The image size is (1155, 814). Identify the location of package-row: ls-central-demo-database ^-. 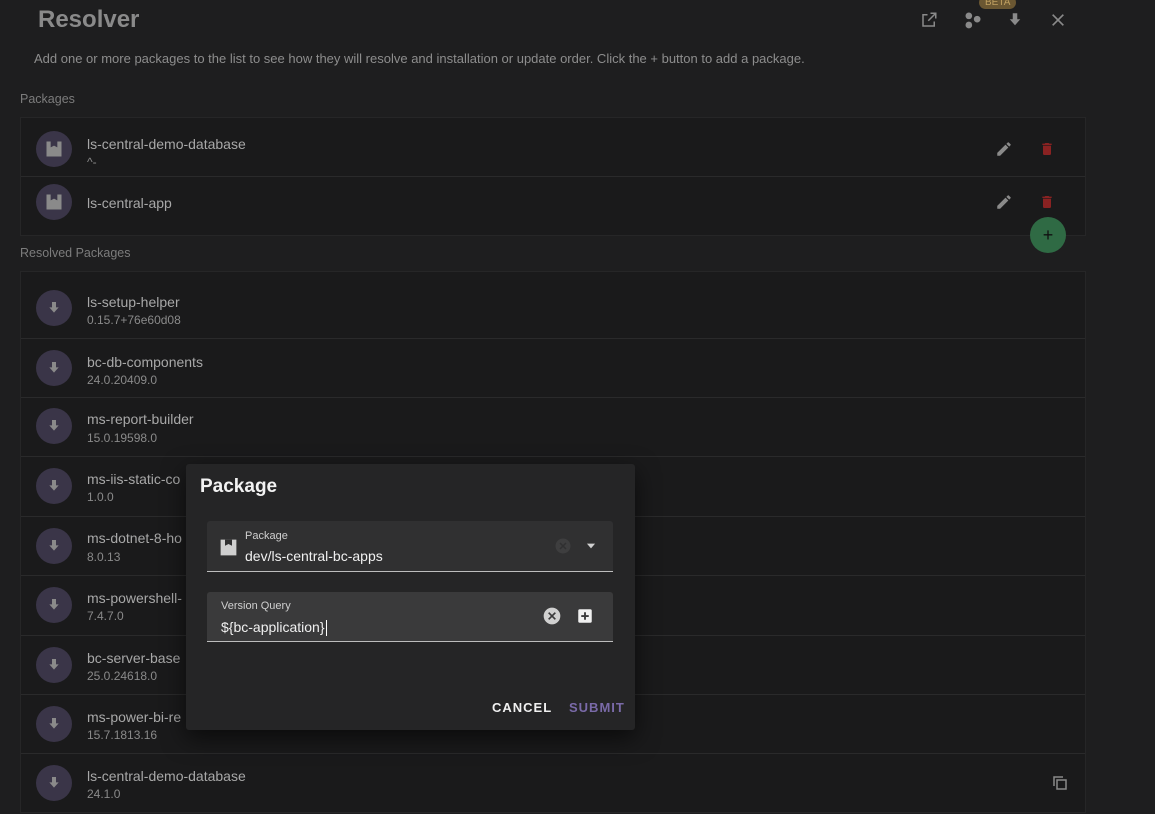
(553, 147).